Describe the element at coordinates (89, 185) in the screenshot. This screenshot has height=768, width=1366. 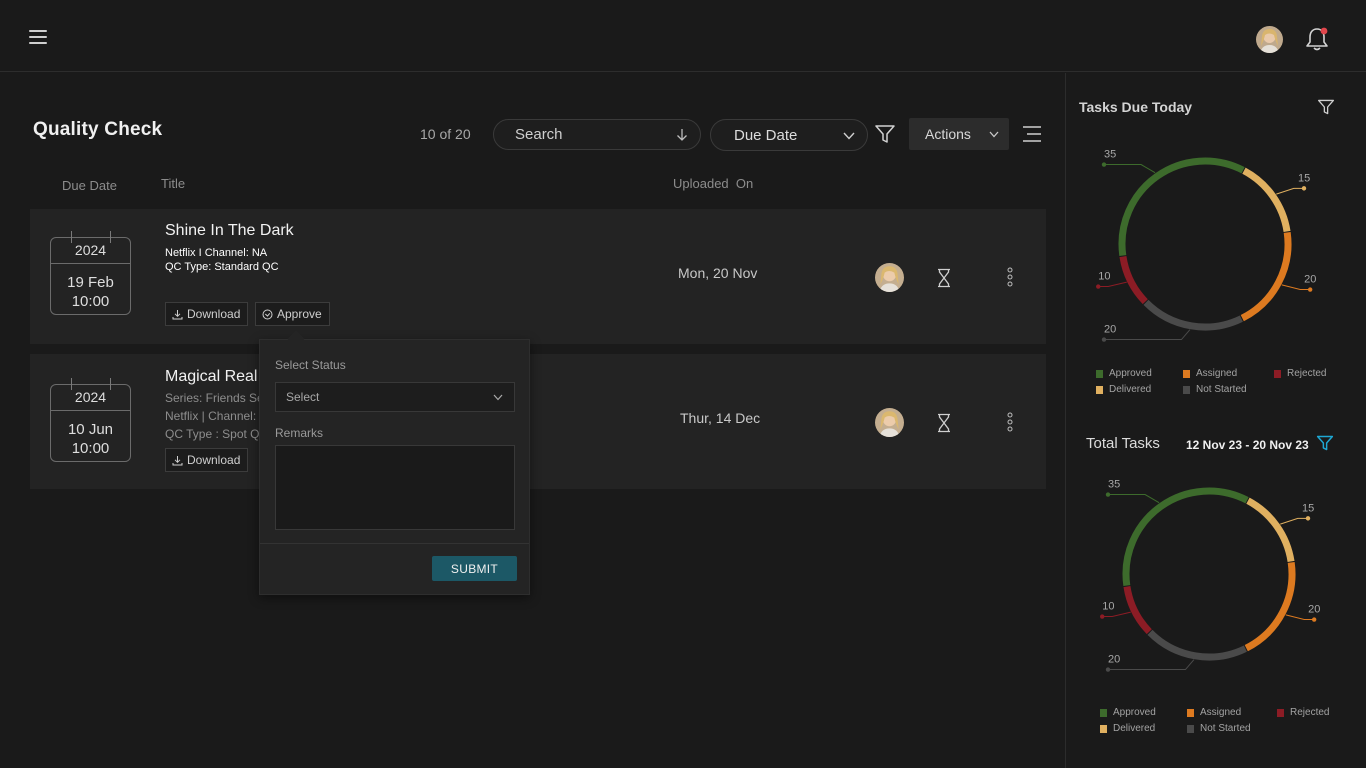
I see `column-header-due-date: Due Date` at that location.